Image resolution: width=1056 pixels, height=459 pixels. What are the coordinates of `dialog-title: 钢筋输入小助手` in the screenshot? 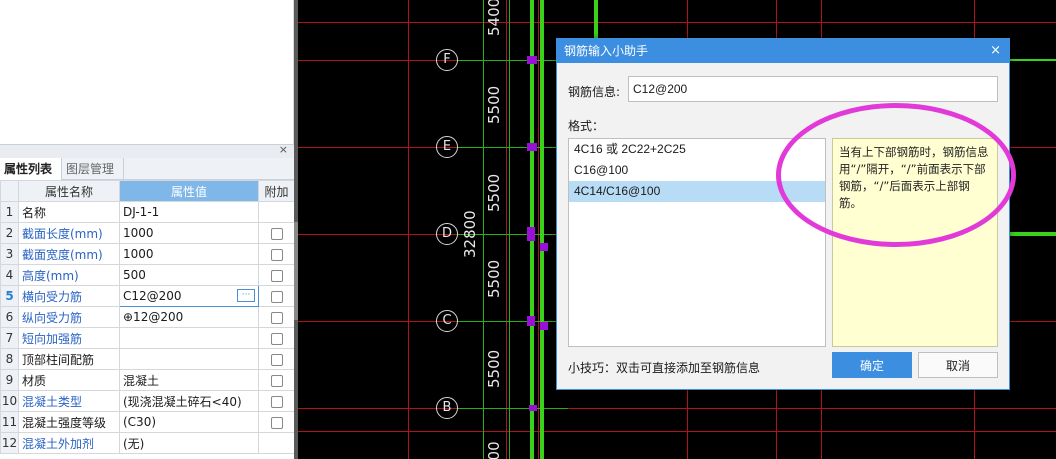 It's located at (606, 51).